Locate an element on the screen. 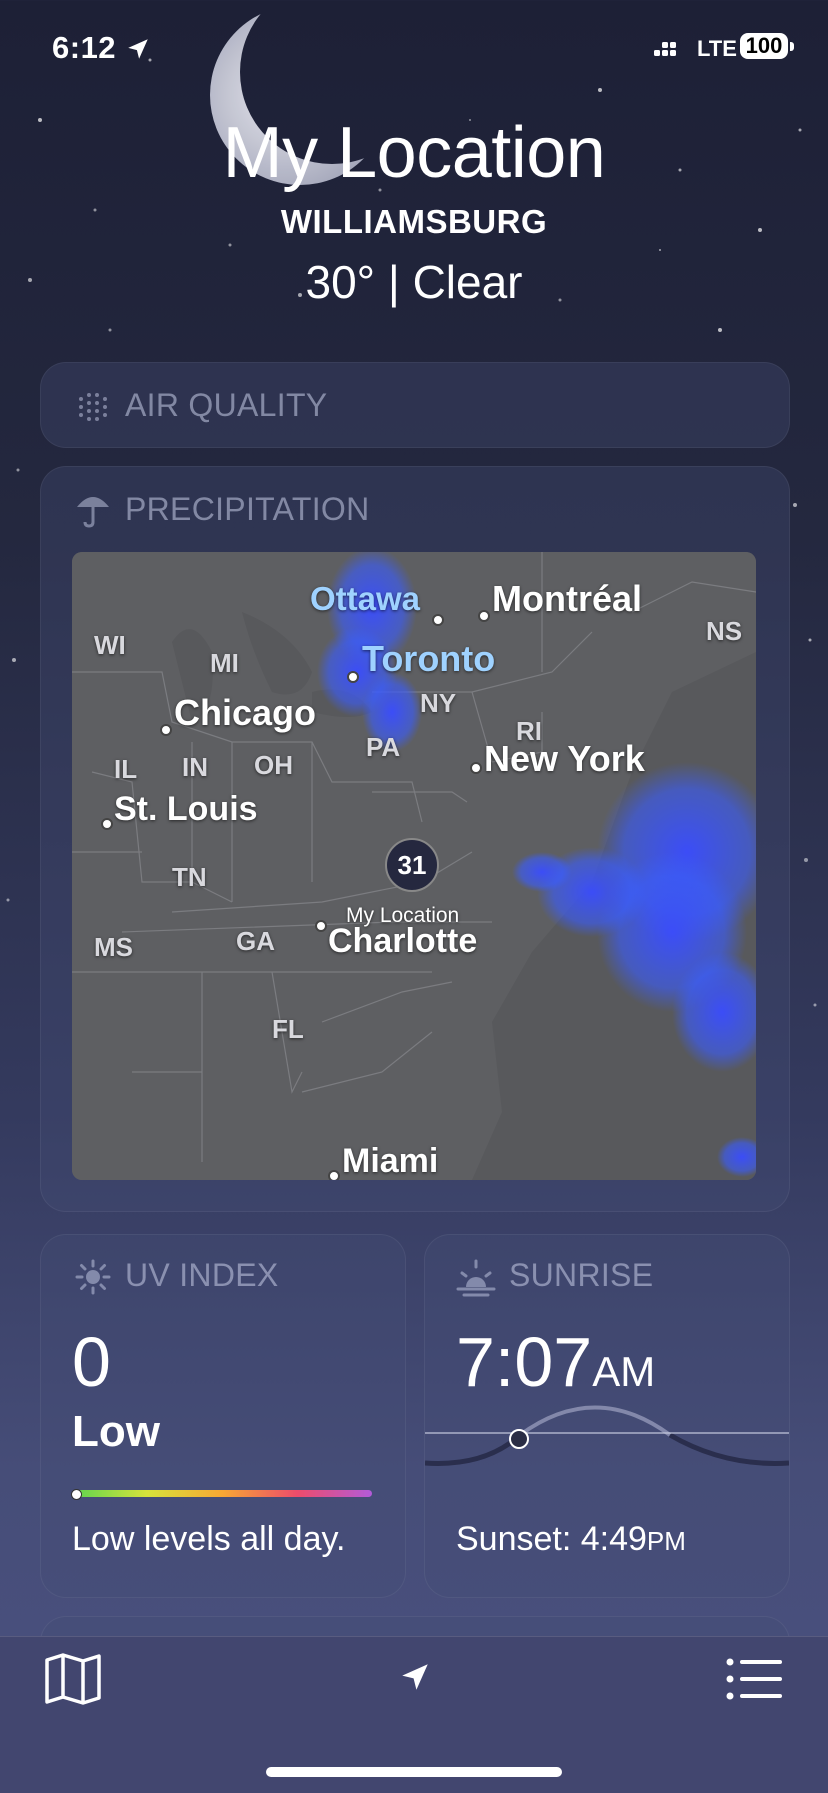 Image resolution: width=828 pixels, height=1793 pixels. uv-index-scale-bar is located at coordinates (222, 1493).